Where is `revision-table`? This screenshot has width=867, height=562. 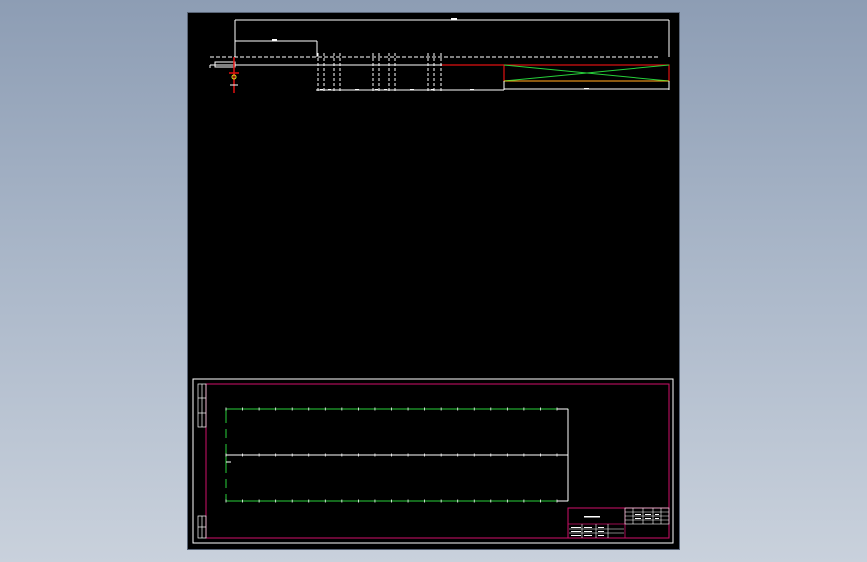 revision-table is located at coordinates (647, 516).